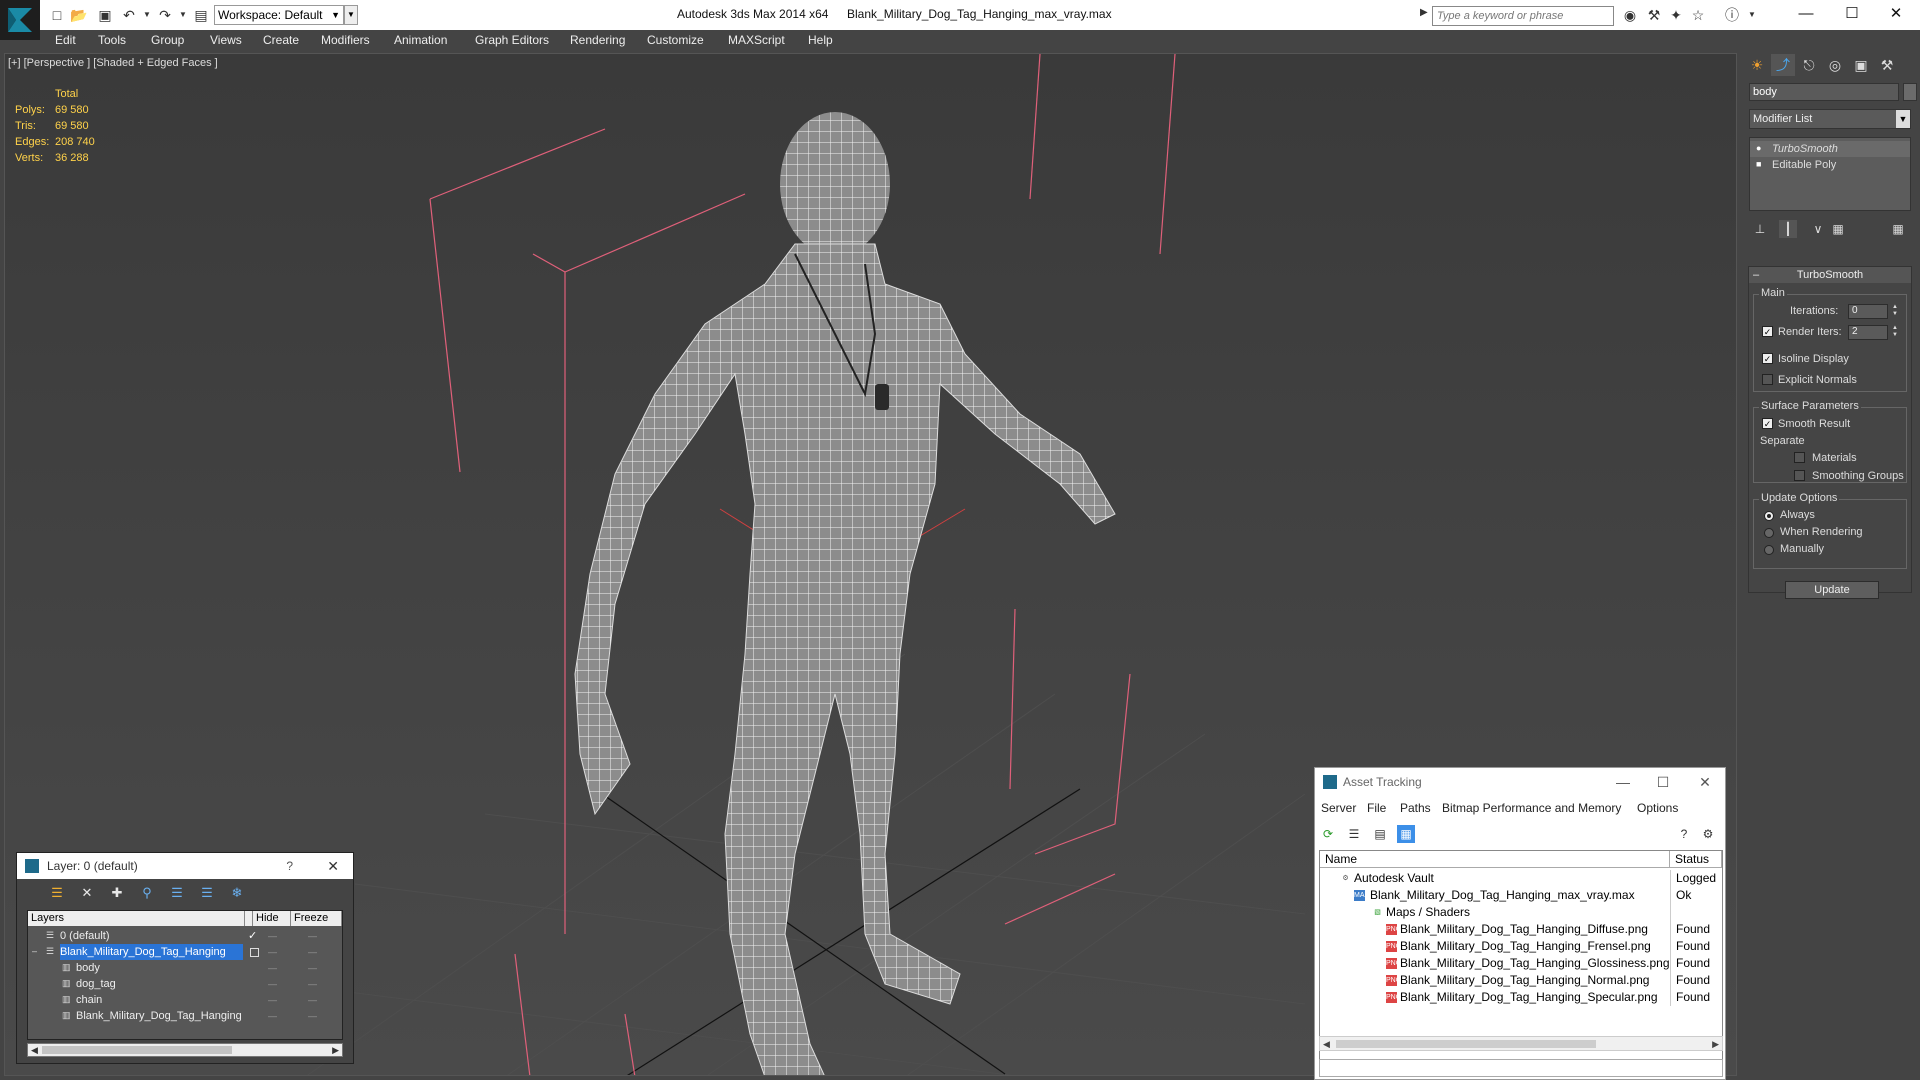  Describe the element at coordinates (1521, 878) in the screenshot. I see `asset-row: ⚙ Autodesk Vault Logged` at that location.